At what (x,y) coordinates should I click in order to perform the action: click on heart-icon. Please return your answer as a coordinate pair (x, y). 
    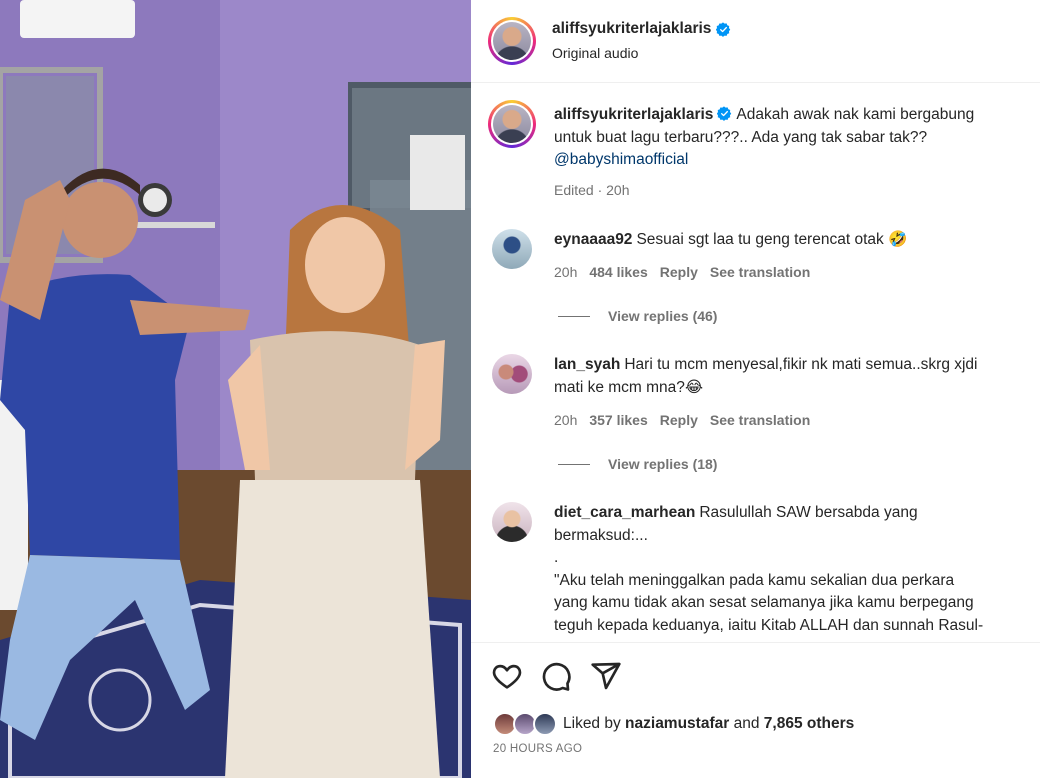
    Looking at the image, I should click on (507, 676).